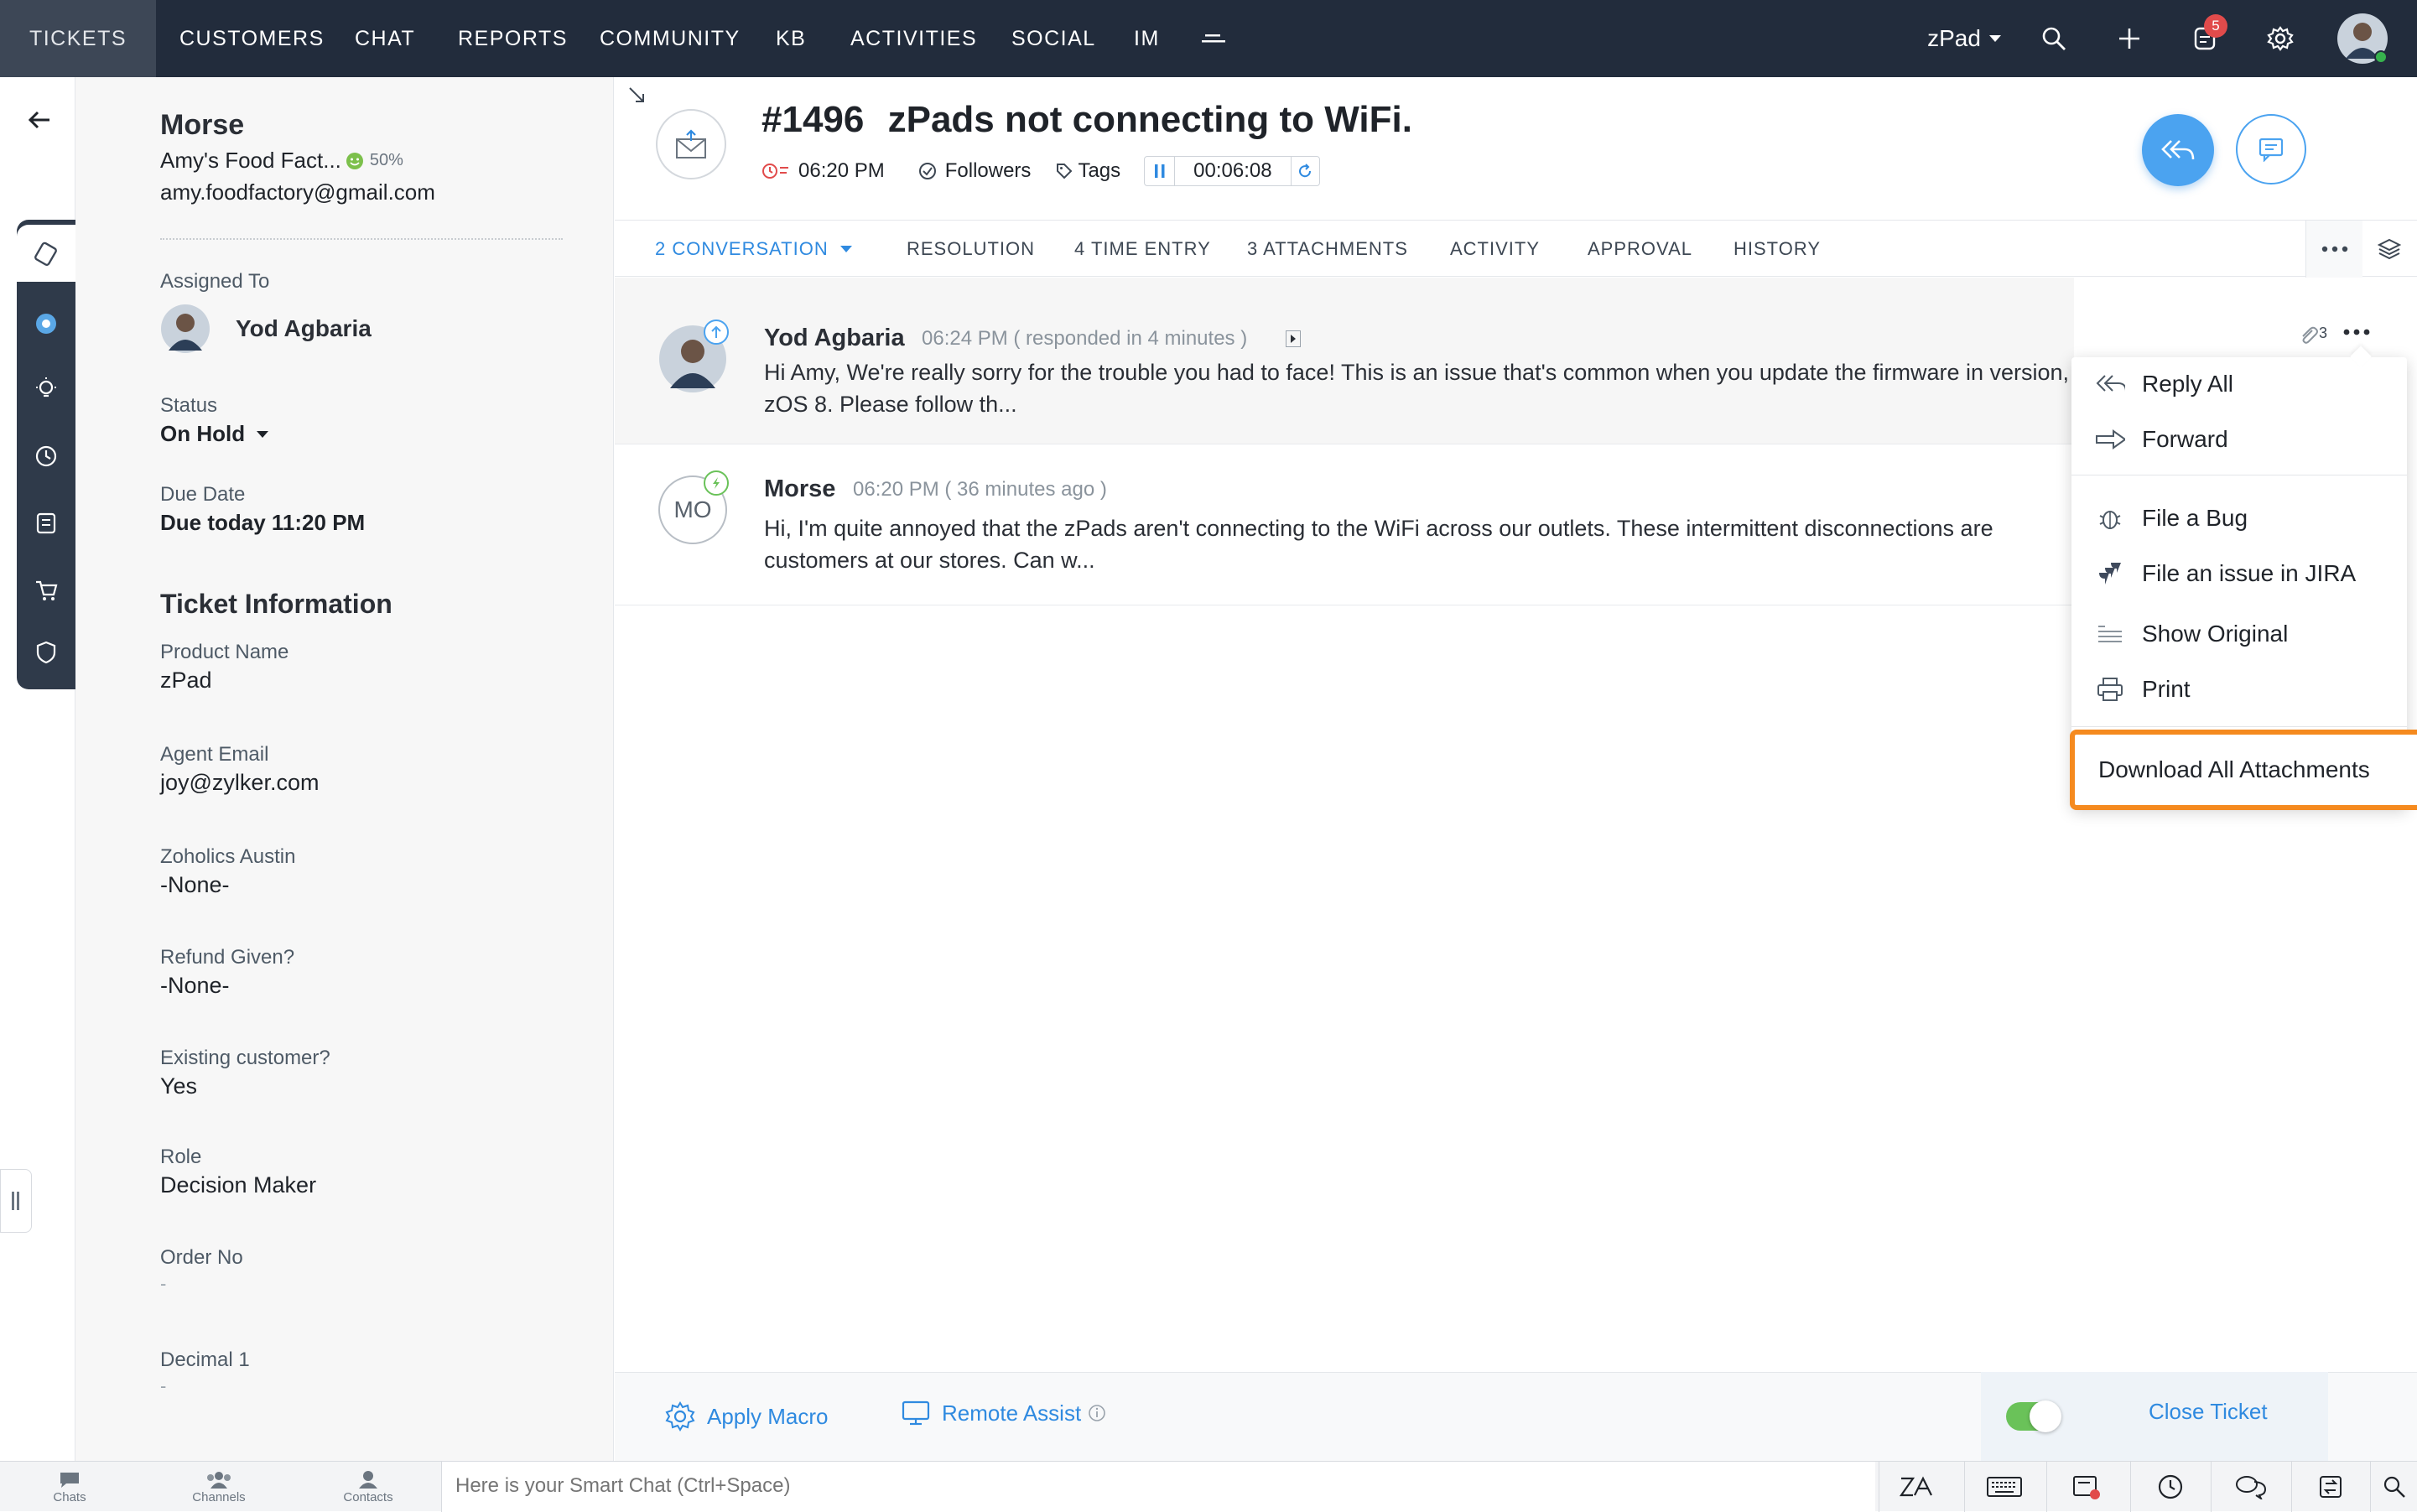 This screenshot has height=1512, width=2417. Describe the element at coordinates (304, 328) in the screenshot. I see `assignee-name: Yod Agbaria` at that location.